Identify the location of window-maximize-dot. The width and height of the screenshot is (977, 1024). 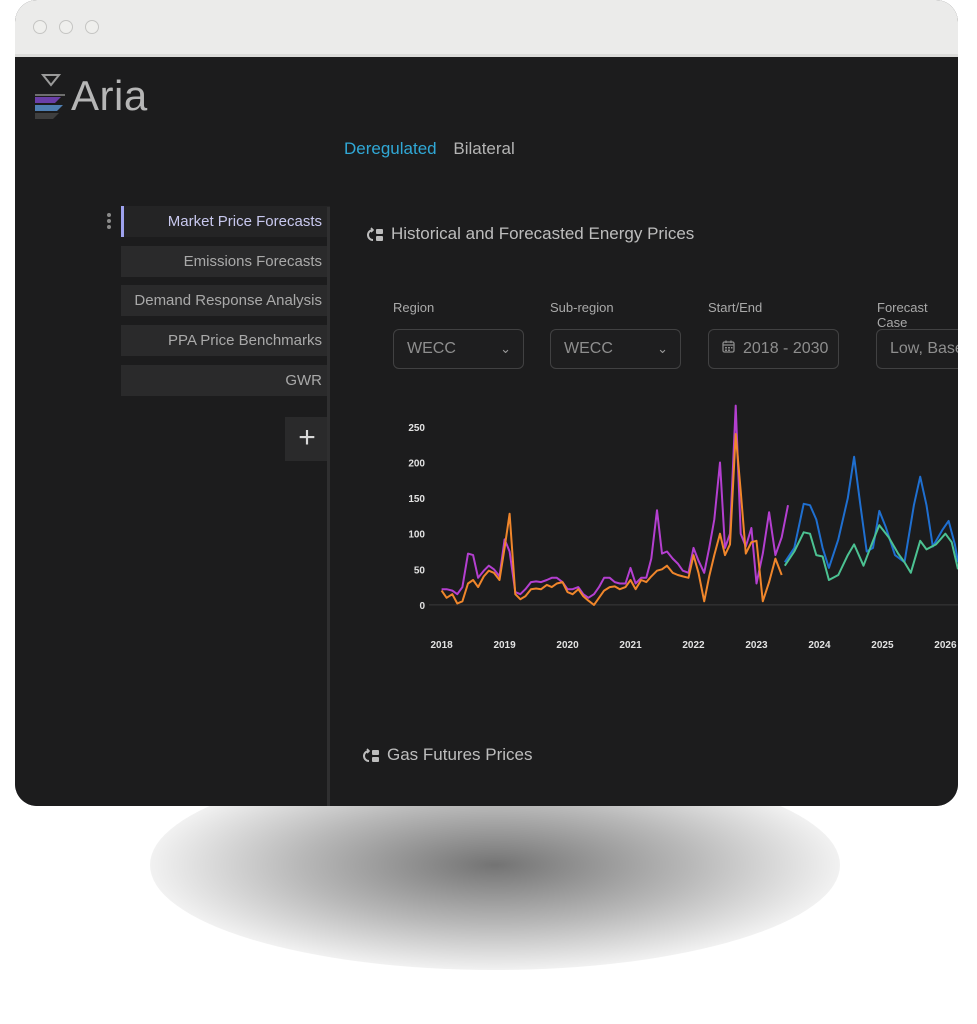
(92, 27).